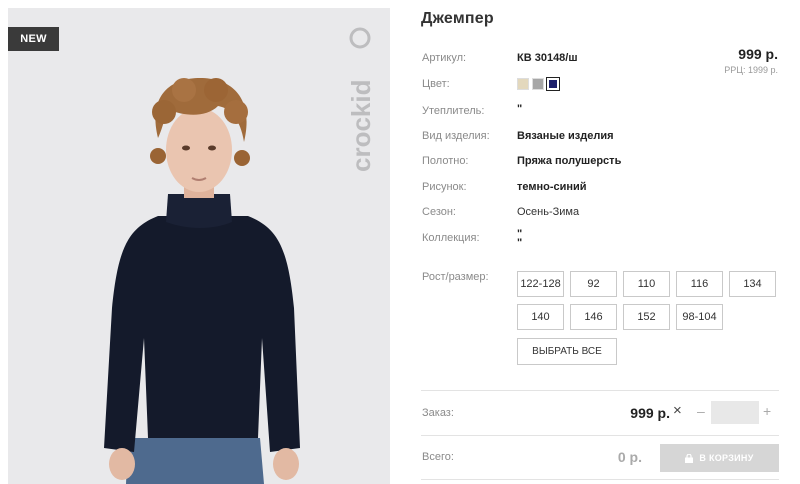  I want to click on quantity-input, so click(735, 412).